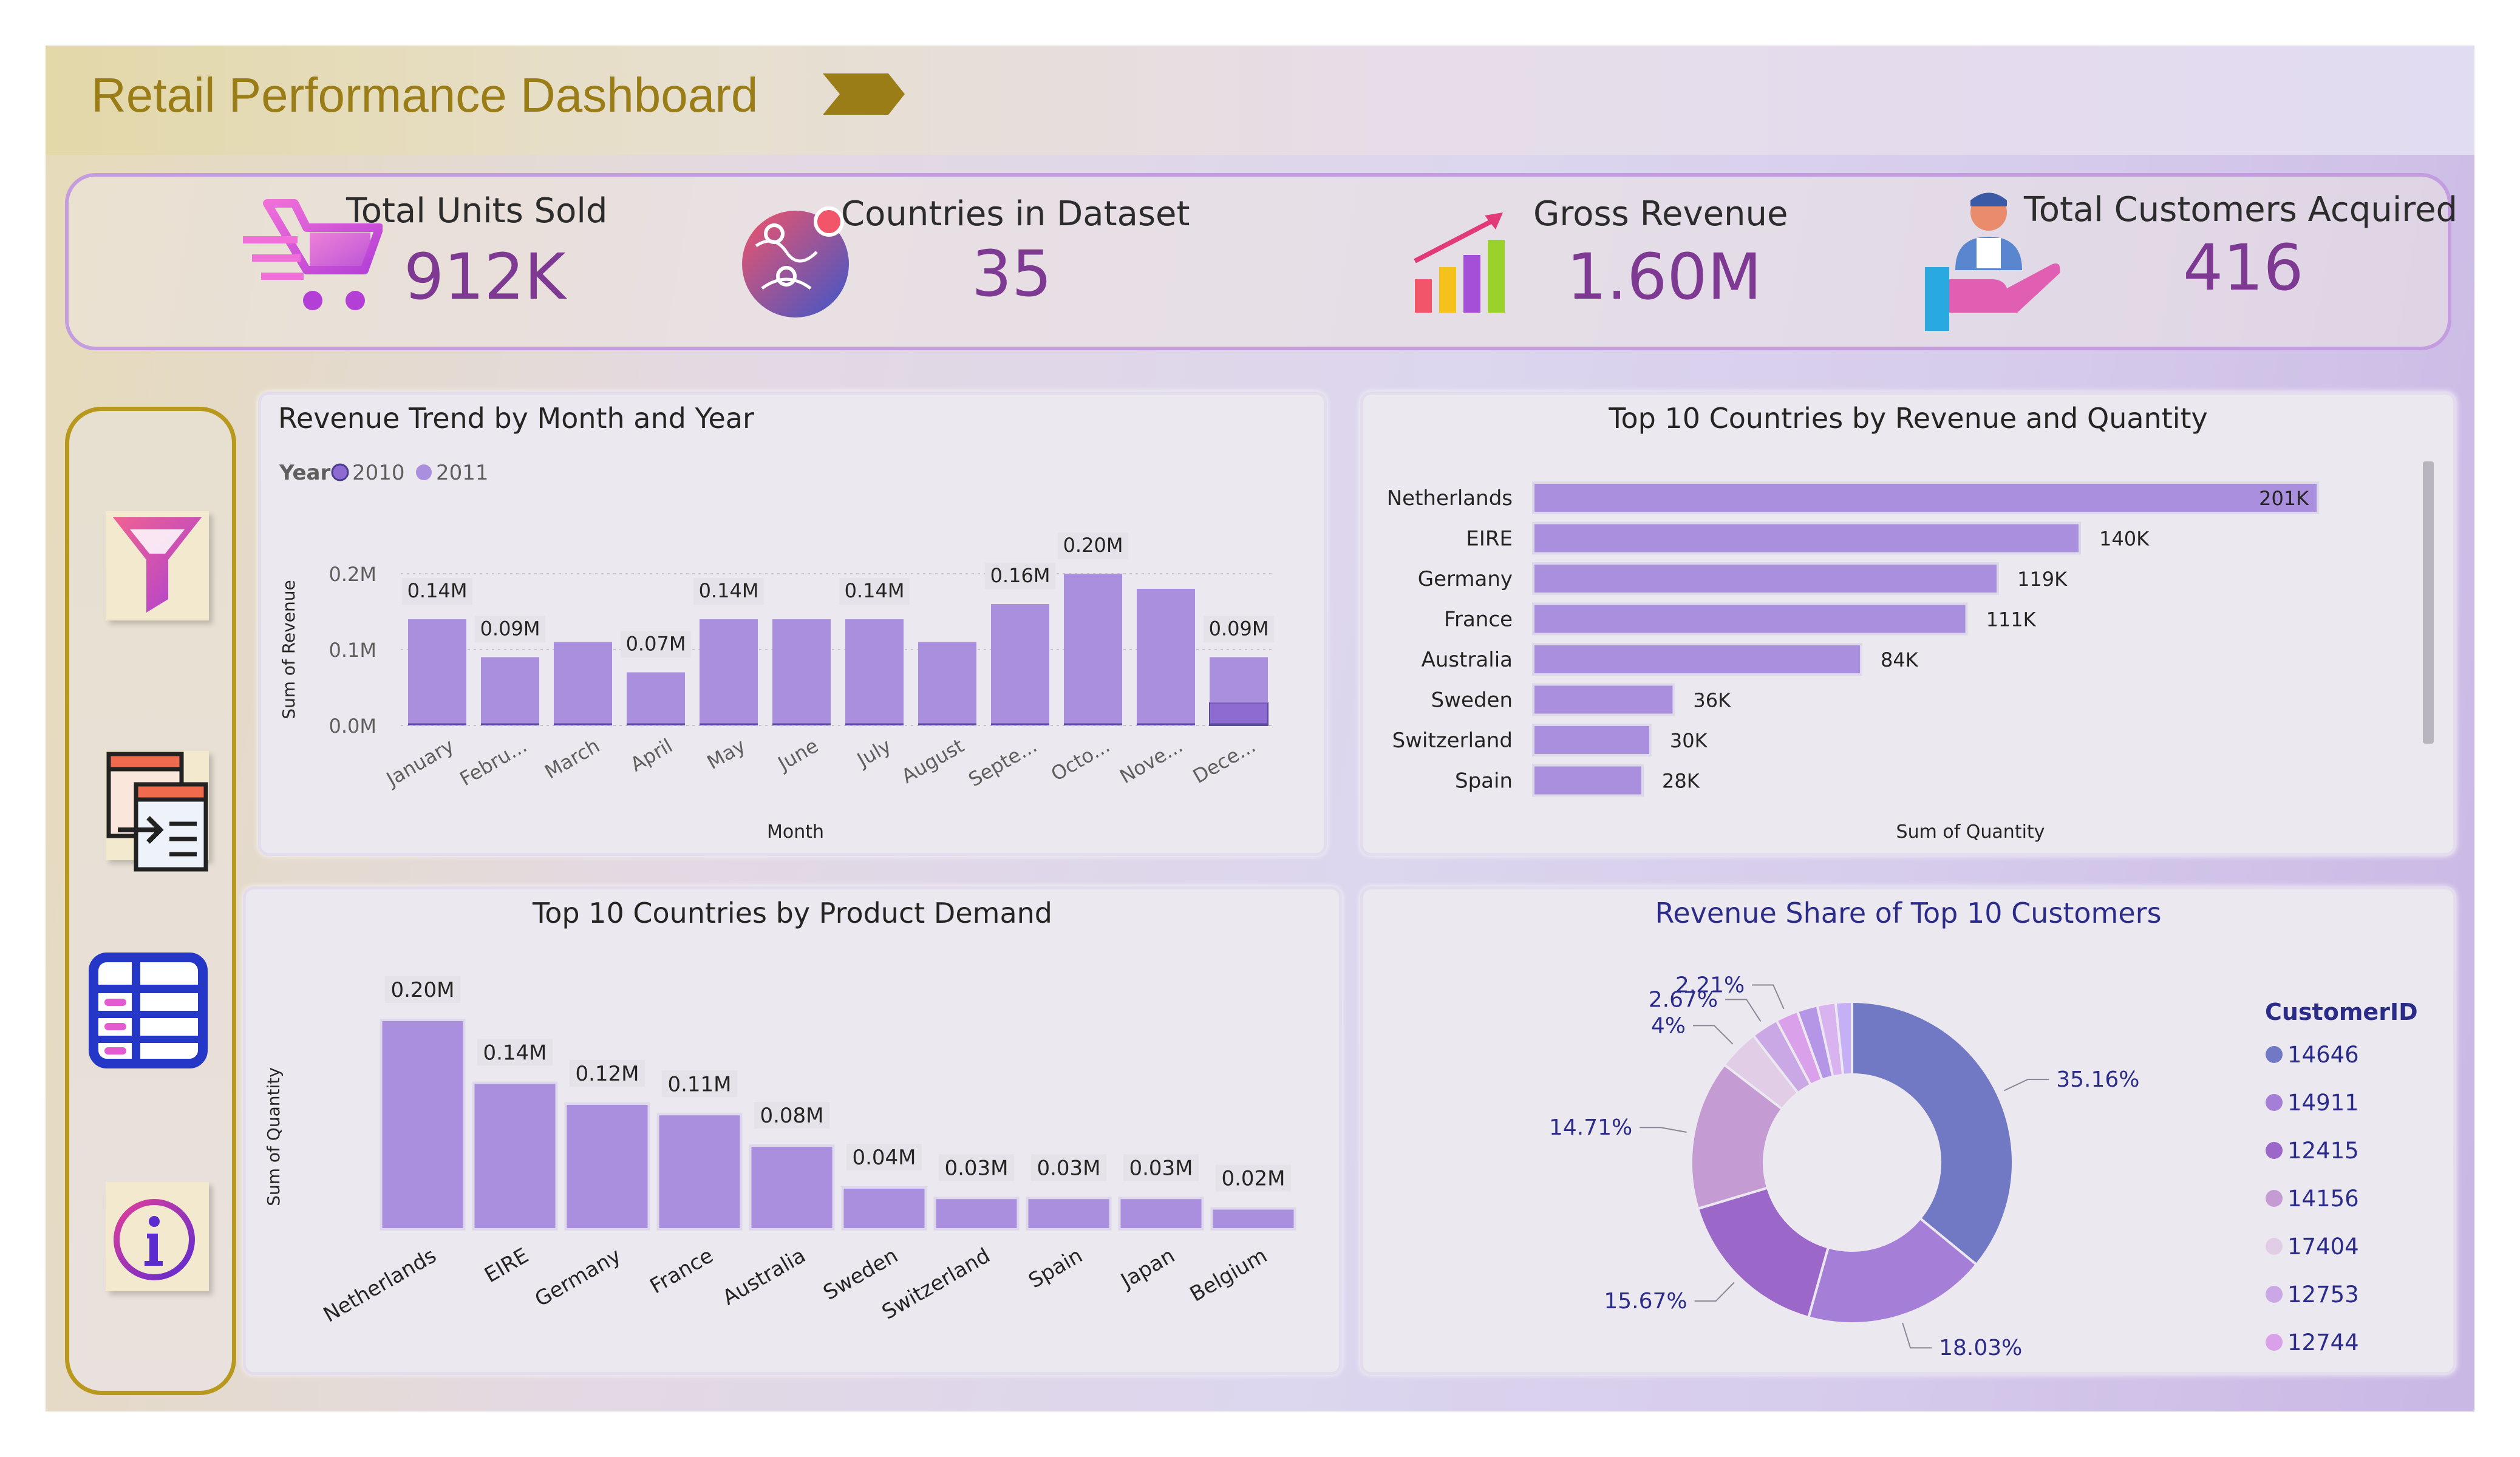  What do you see at coordinates (1012, 274) in the screenshot?
I see `kpi-countries-value: 35` at bounding box center [1012, 274].